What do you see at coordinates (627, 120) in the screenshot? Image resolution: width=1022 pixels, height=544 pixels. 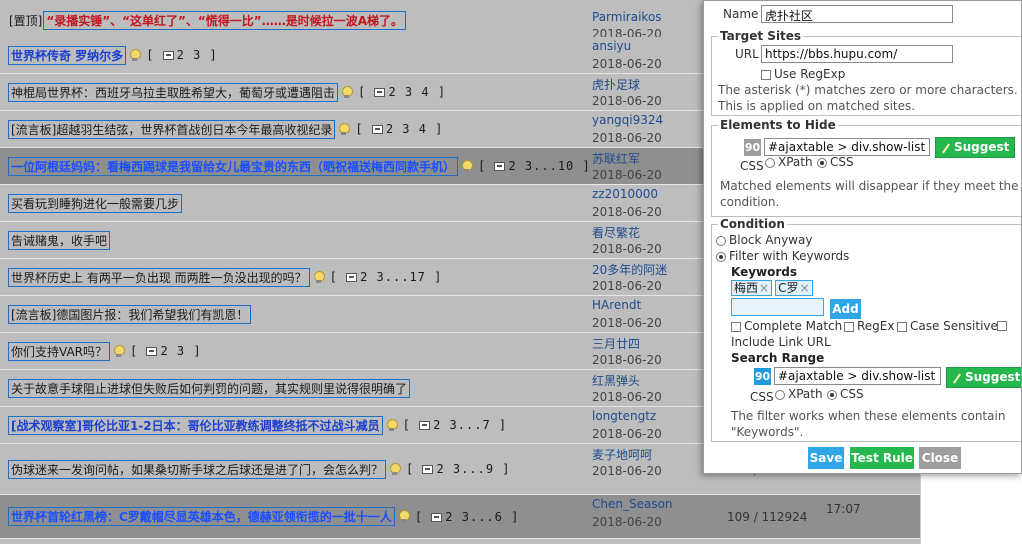 I see `thread-author-link: yangqi9324` at bounding box center [627, 120].